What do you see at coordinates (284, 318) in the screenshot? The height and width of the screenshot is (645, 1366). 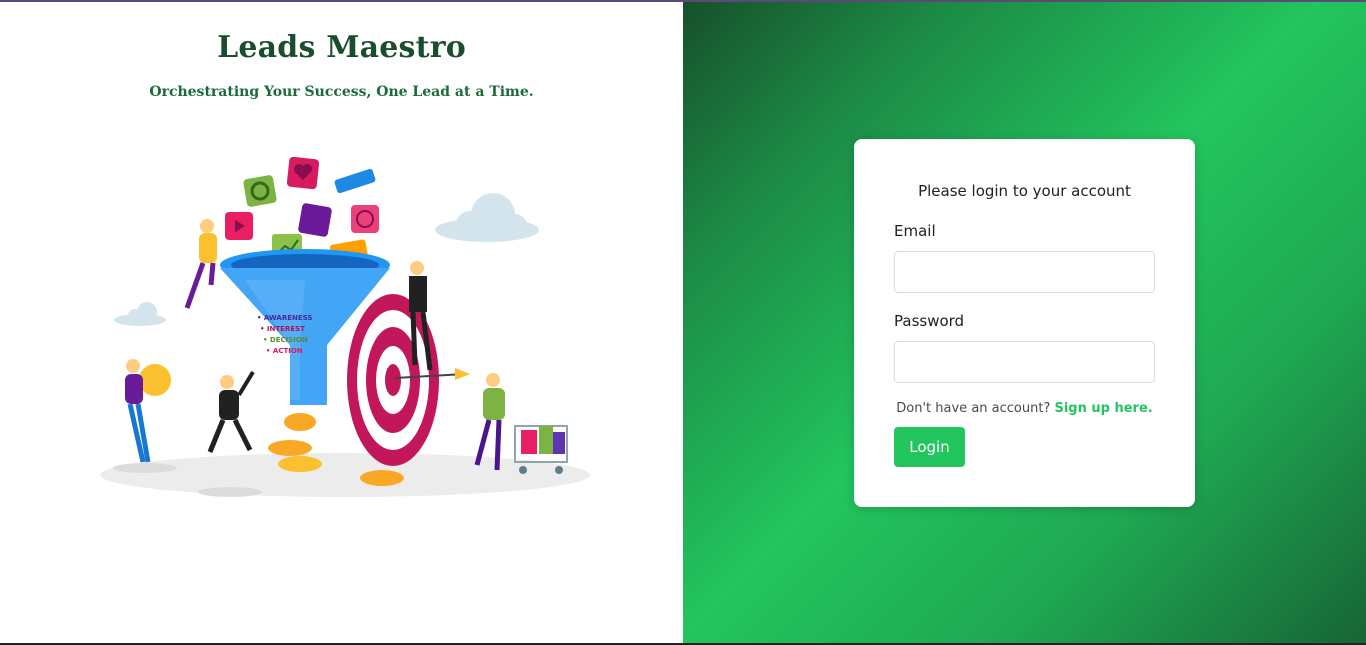 I see `svg-text: • AWARENESS` at bounding box center [284, 318].